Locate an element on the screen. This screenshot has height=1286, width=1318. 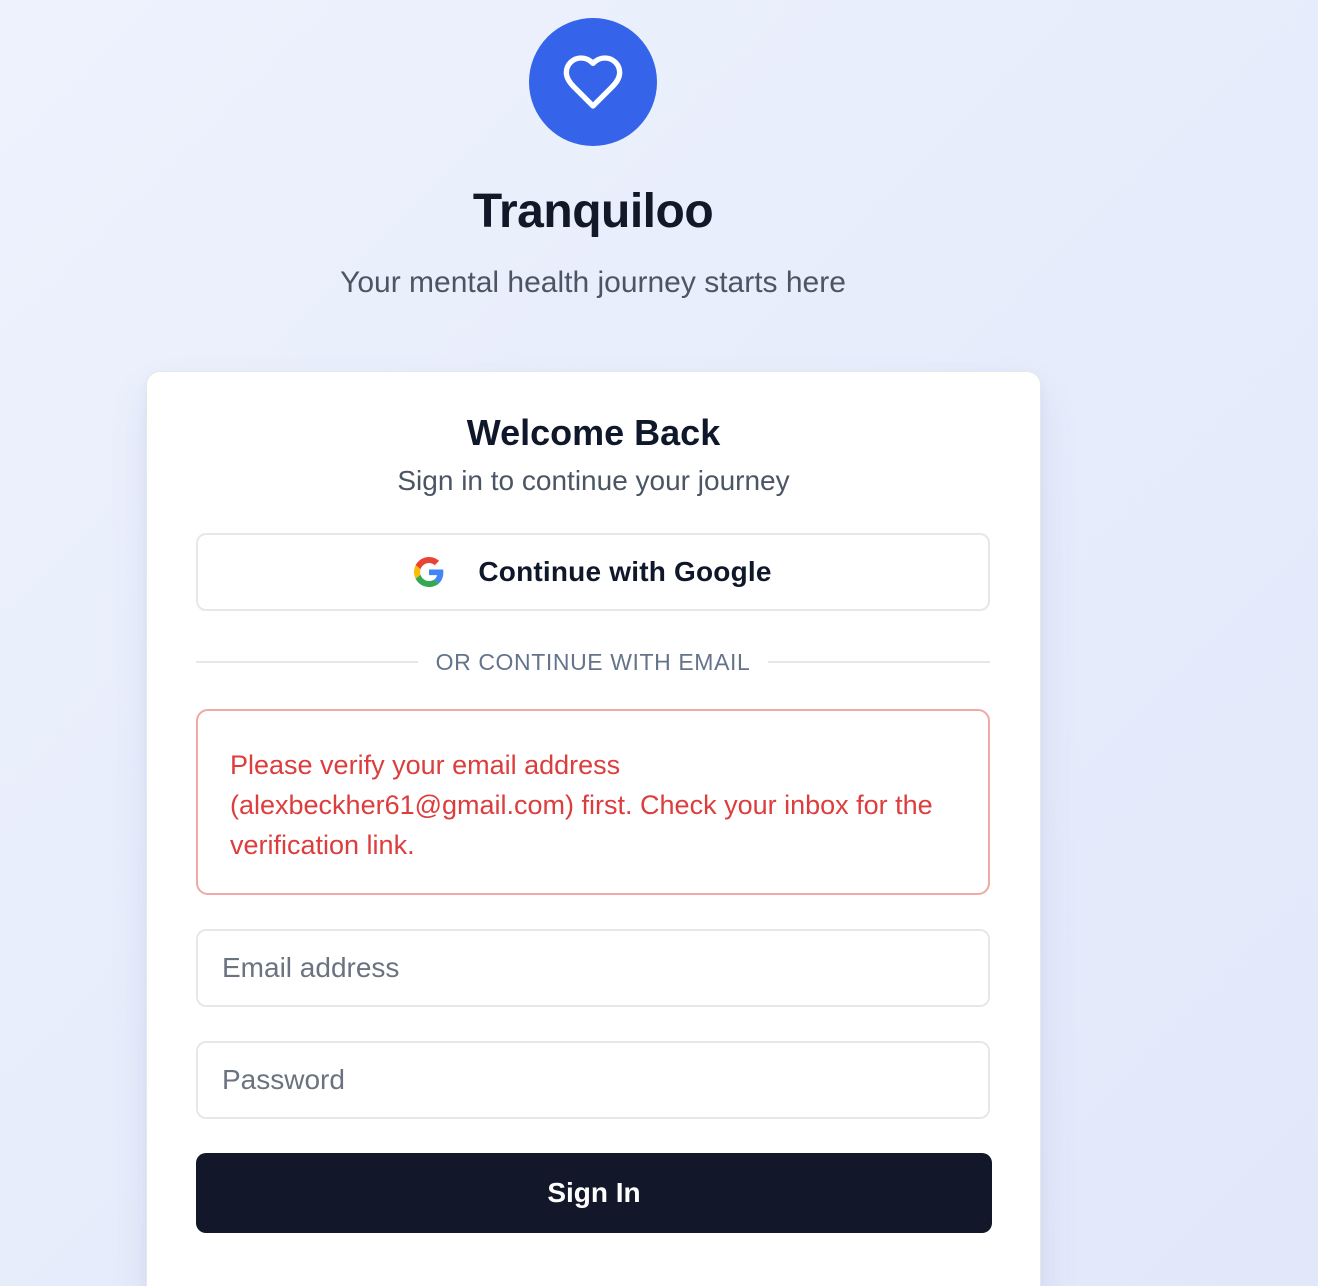
app-logo is located at coordinates (593, 82).